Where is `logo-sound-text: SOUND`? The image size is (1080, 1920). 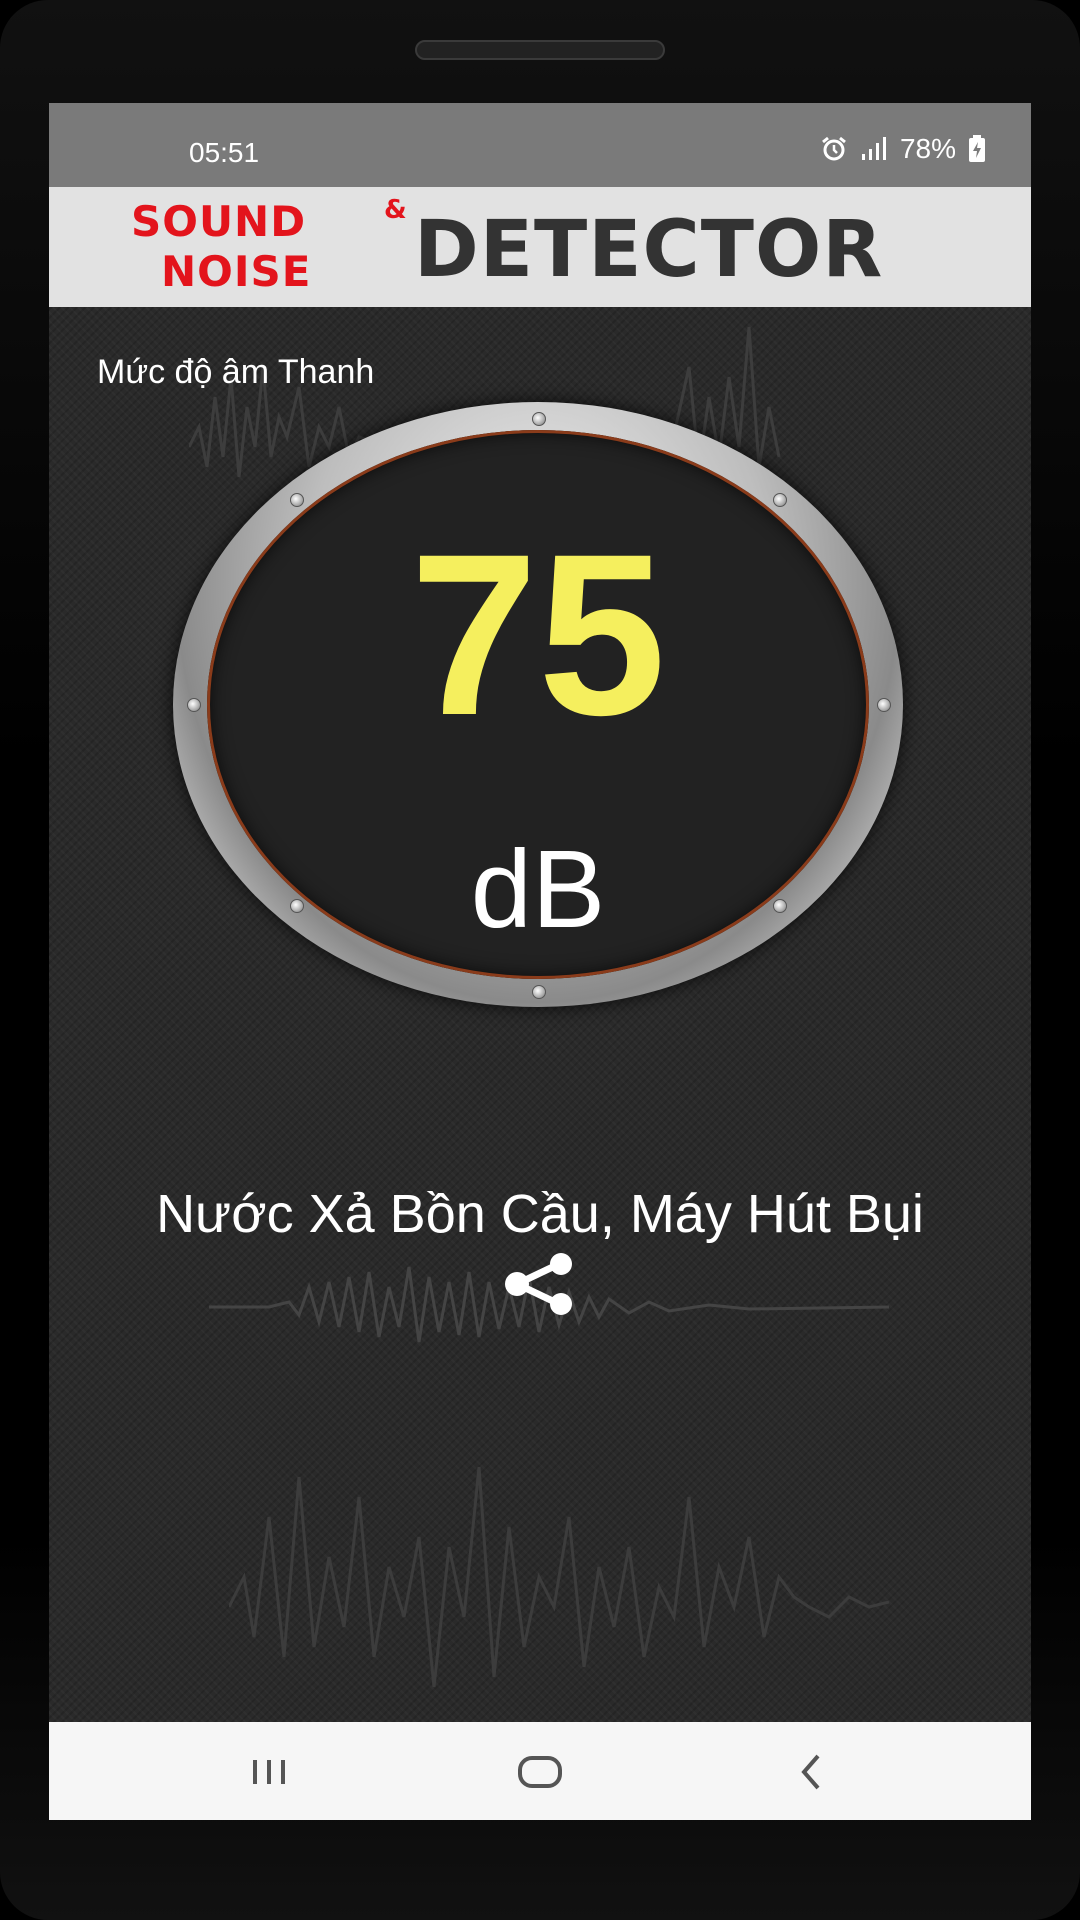 logo-sound-text: SOUND is located at coordinates (219, 221).